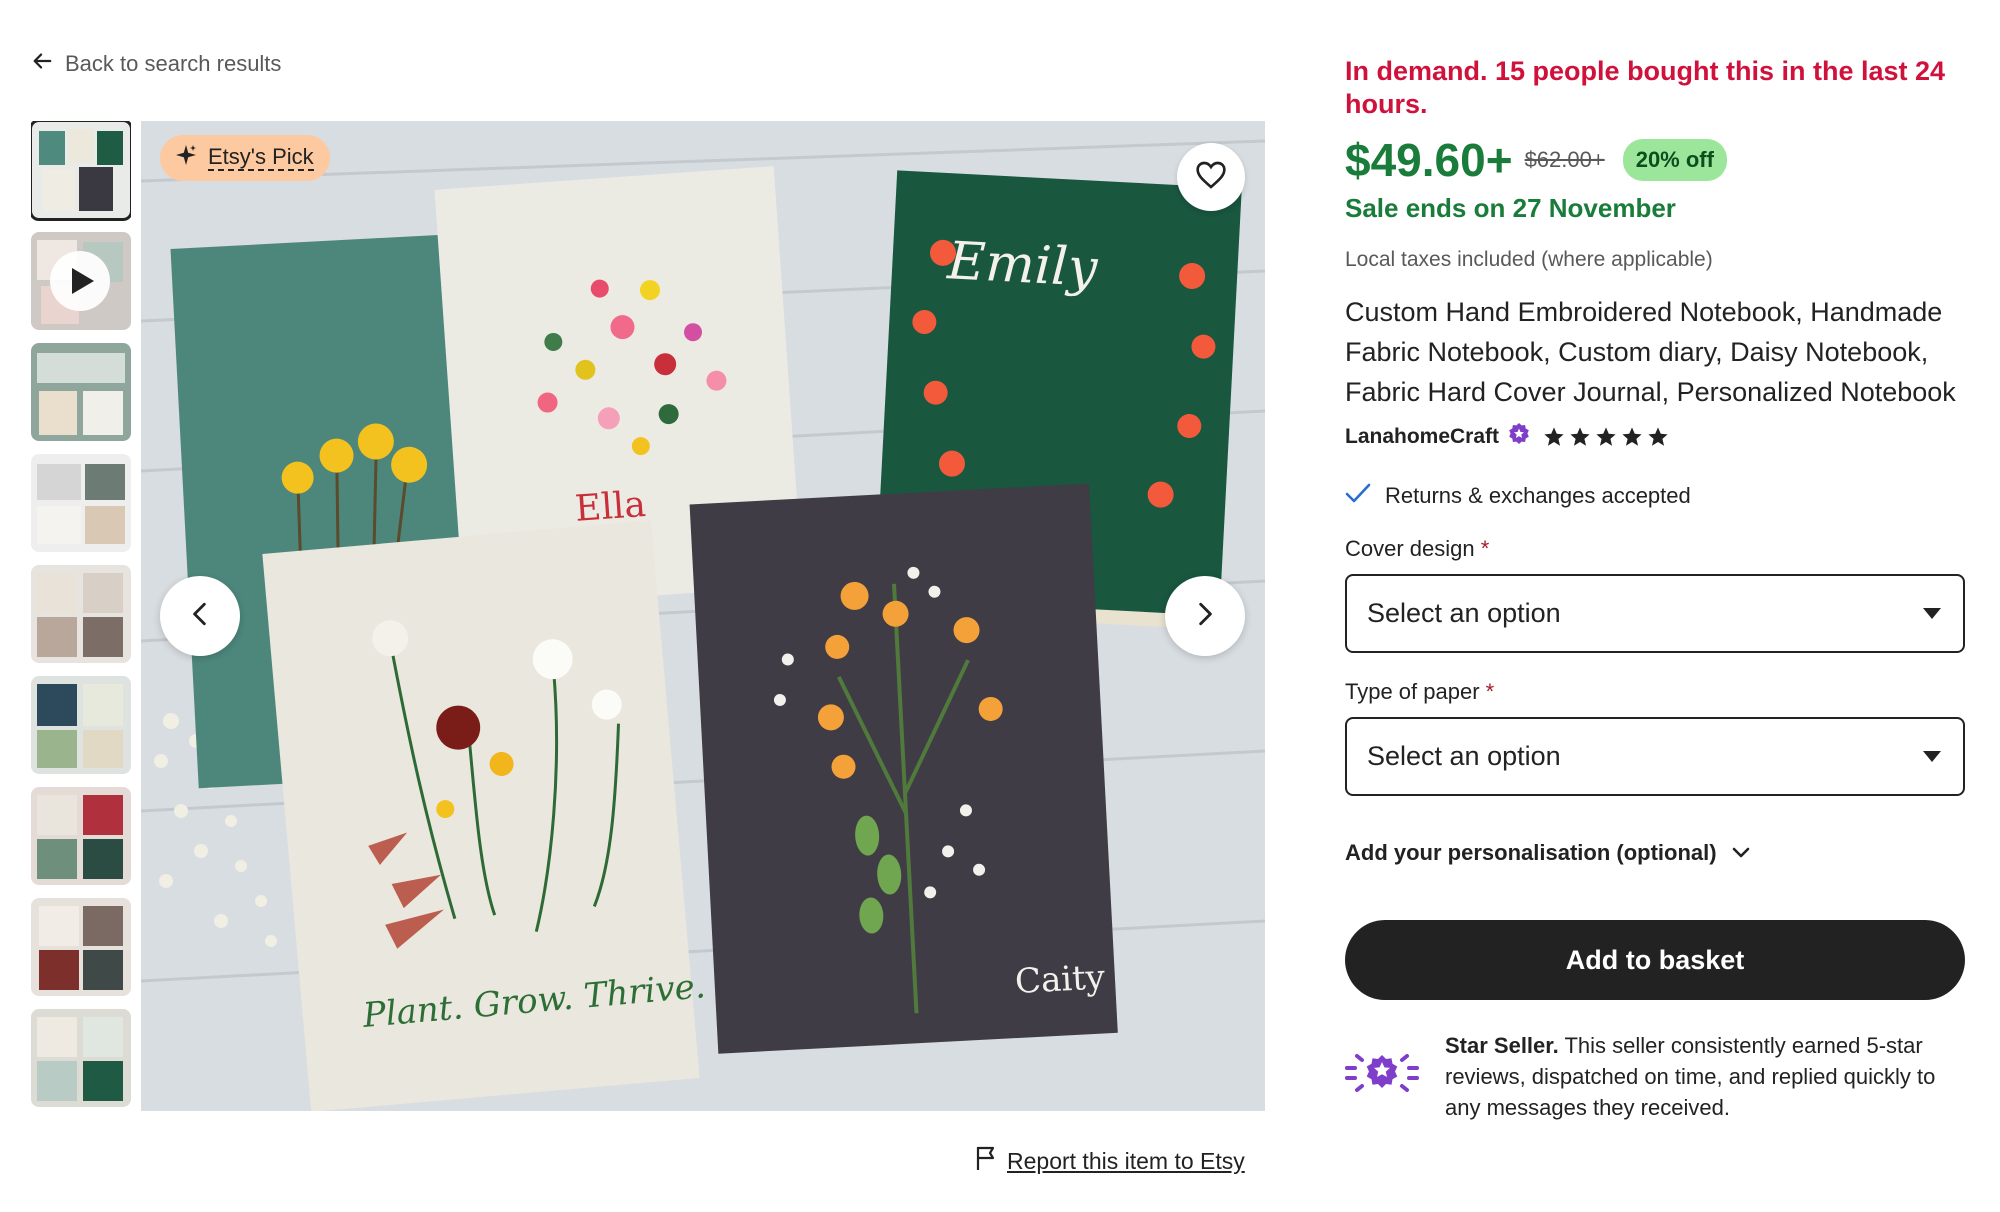 Image resolution: width=2000 pixels, height=1212 pixels. What do you see at coordinates (1531, 852) in the screenshot?
I see `personalisation-label: Add your personalisation (optional)` at bounding box center [1531, 852].